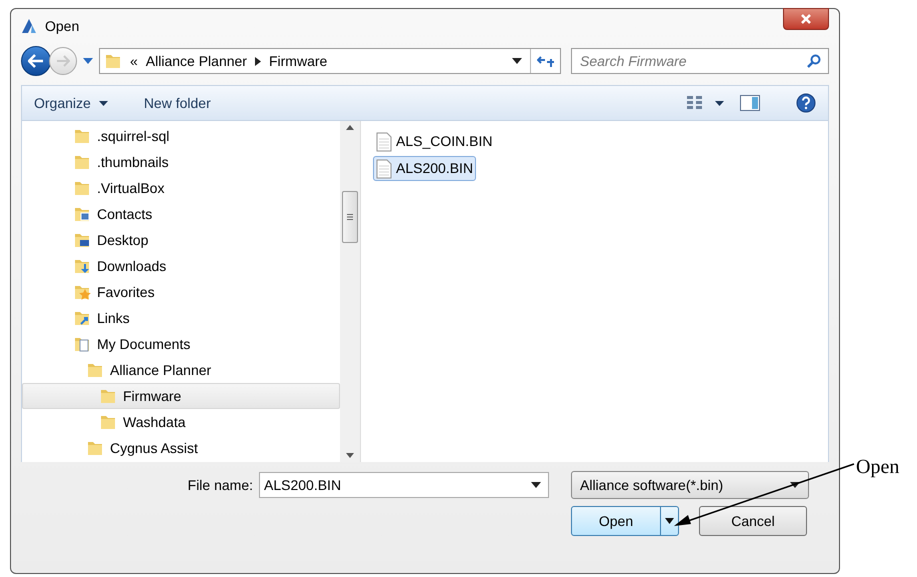  Describe the element at coordinates (625, 521) in the screenshot. I see `open-split-button: Open` at that location.